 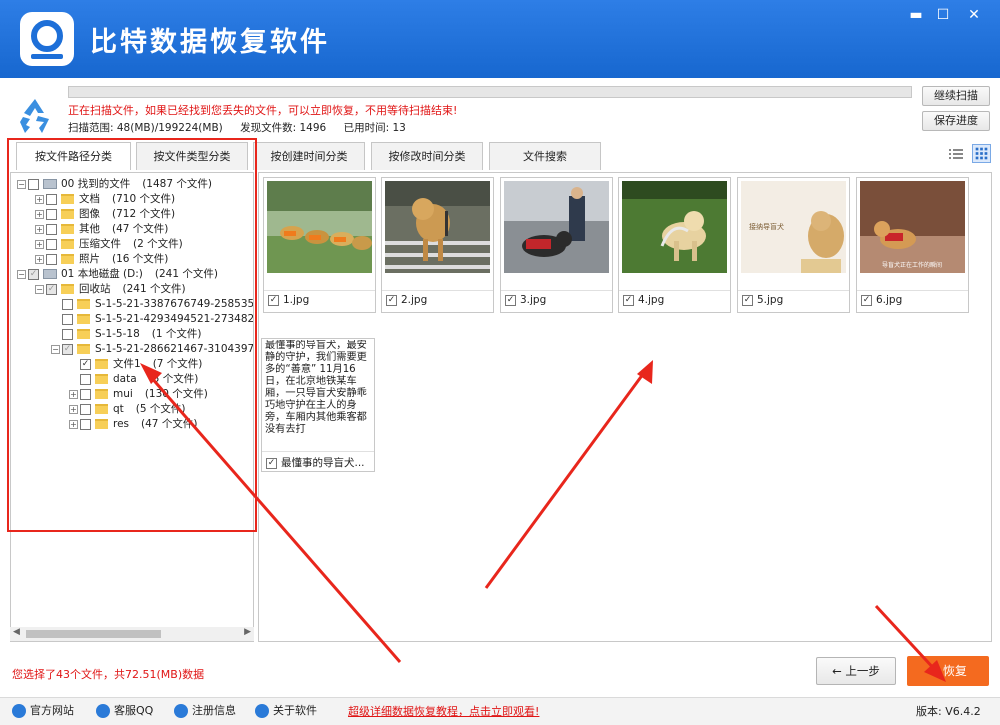 I want to click on tree-item: + mui (130 个文件), so click(x=138, y=394).